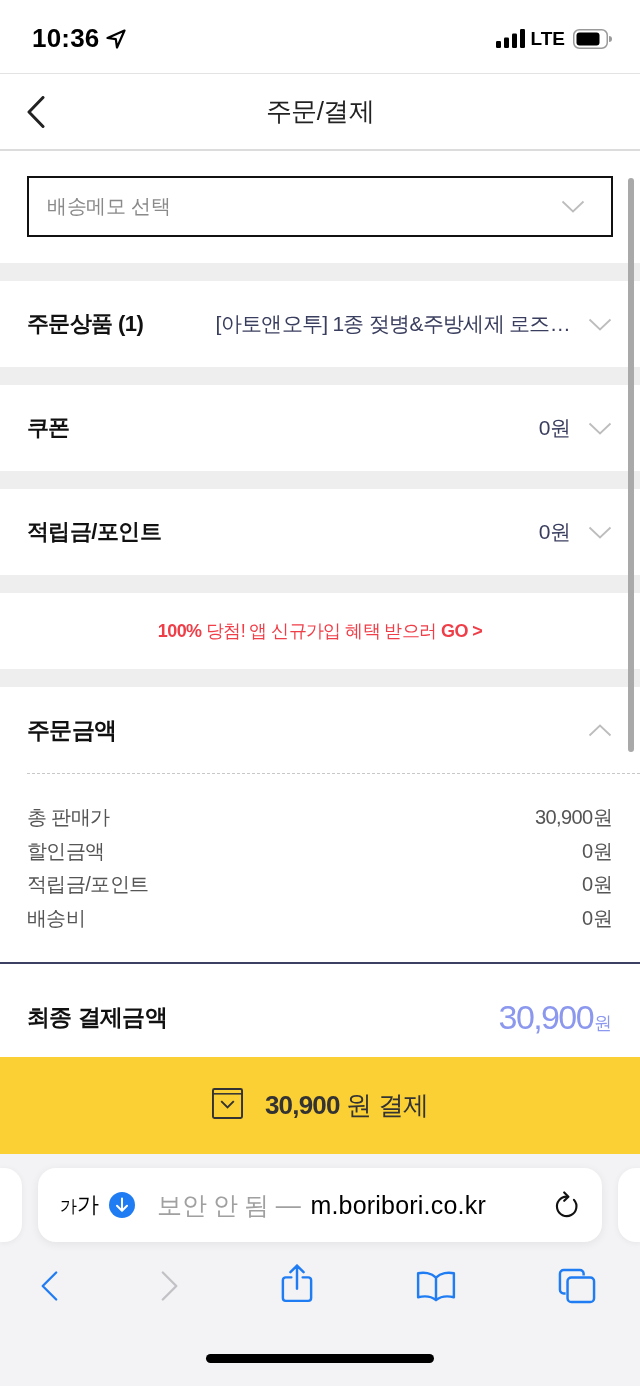 Image resolution: width=640 pixels, height=1386 pixels. What do you see at coordinates (435, 1286) in the screenshot?
I see `open-book-icon` at bounding box center [435, 1286].